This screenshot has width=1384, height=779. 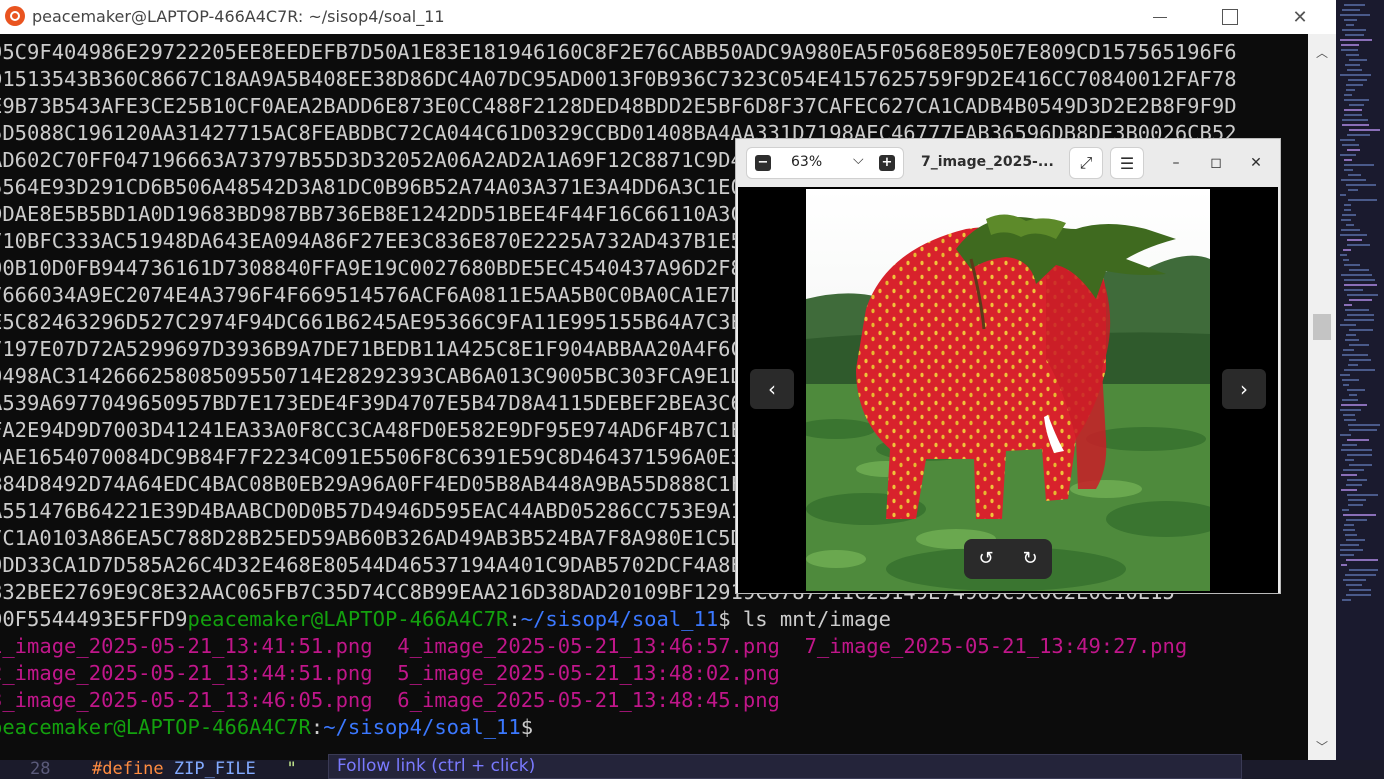 I want to click on chevron-down-icon: ⌵, so click(x=858, y=160).